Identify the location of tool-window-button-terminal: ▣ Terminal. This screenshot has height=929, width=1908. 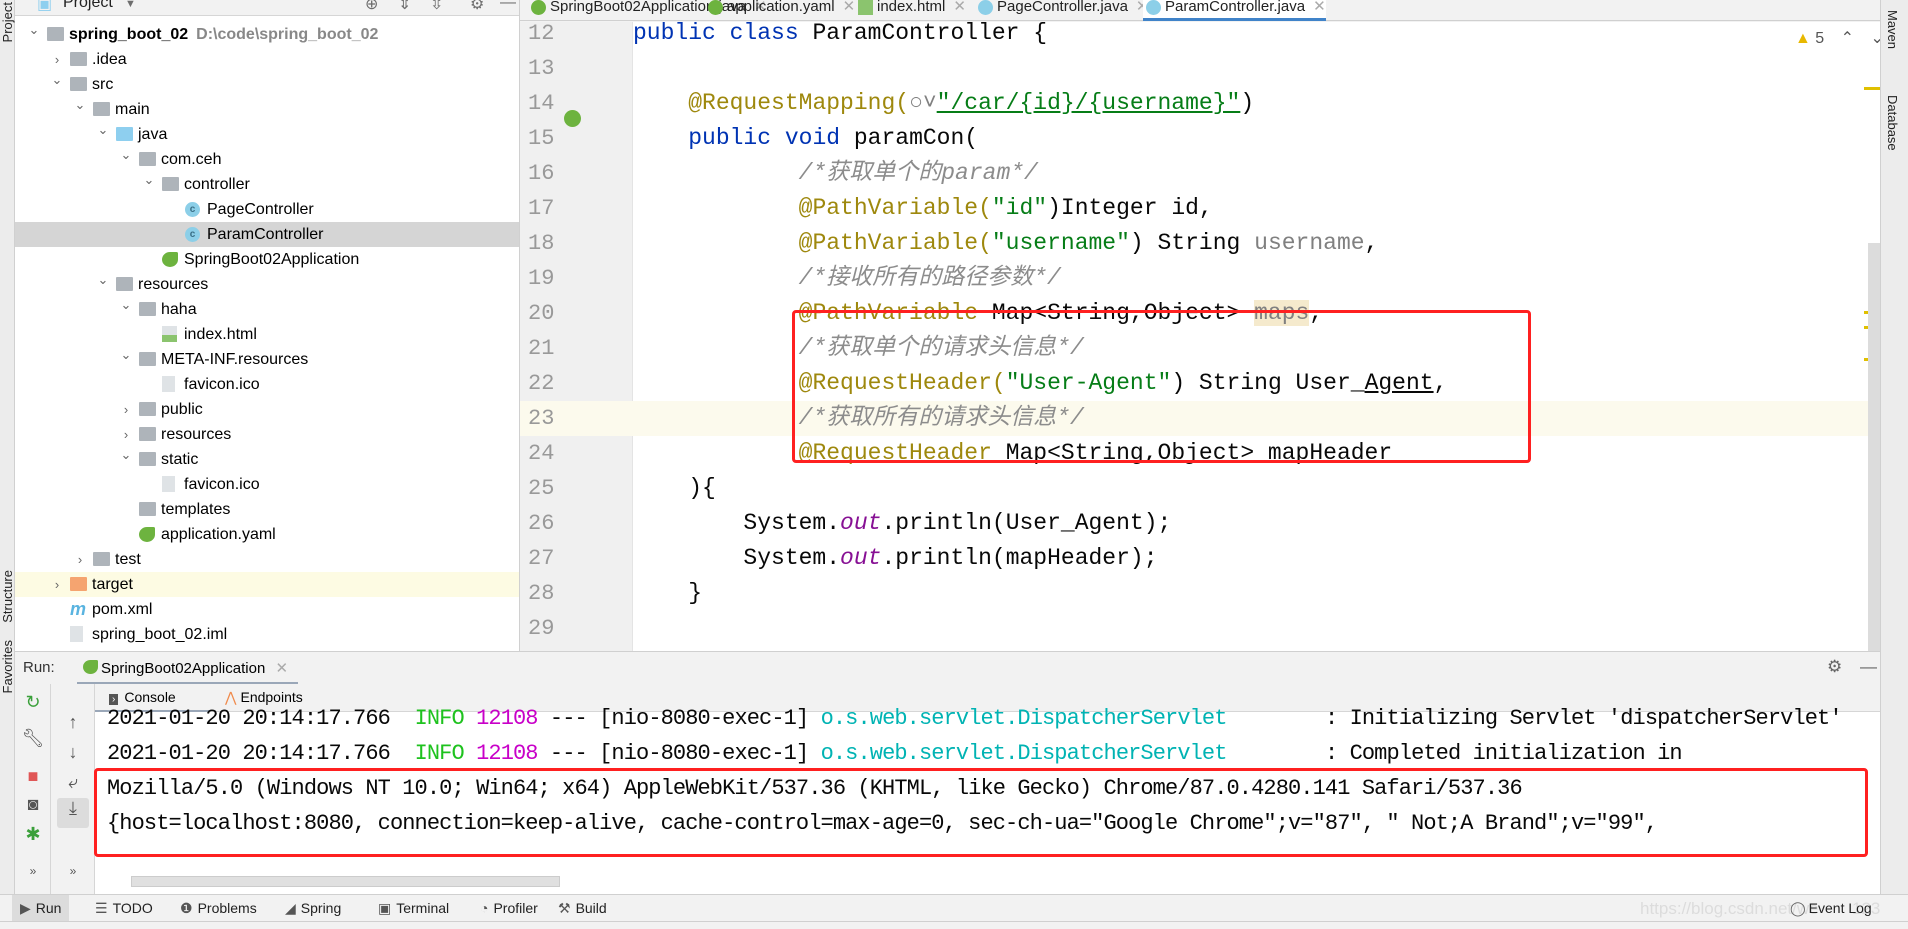
(413, 908).